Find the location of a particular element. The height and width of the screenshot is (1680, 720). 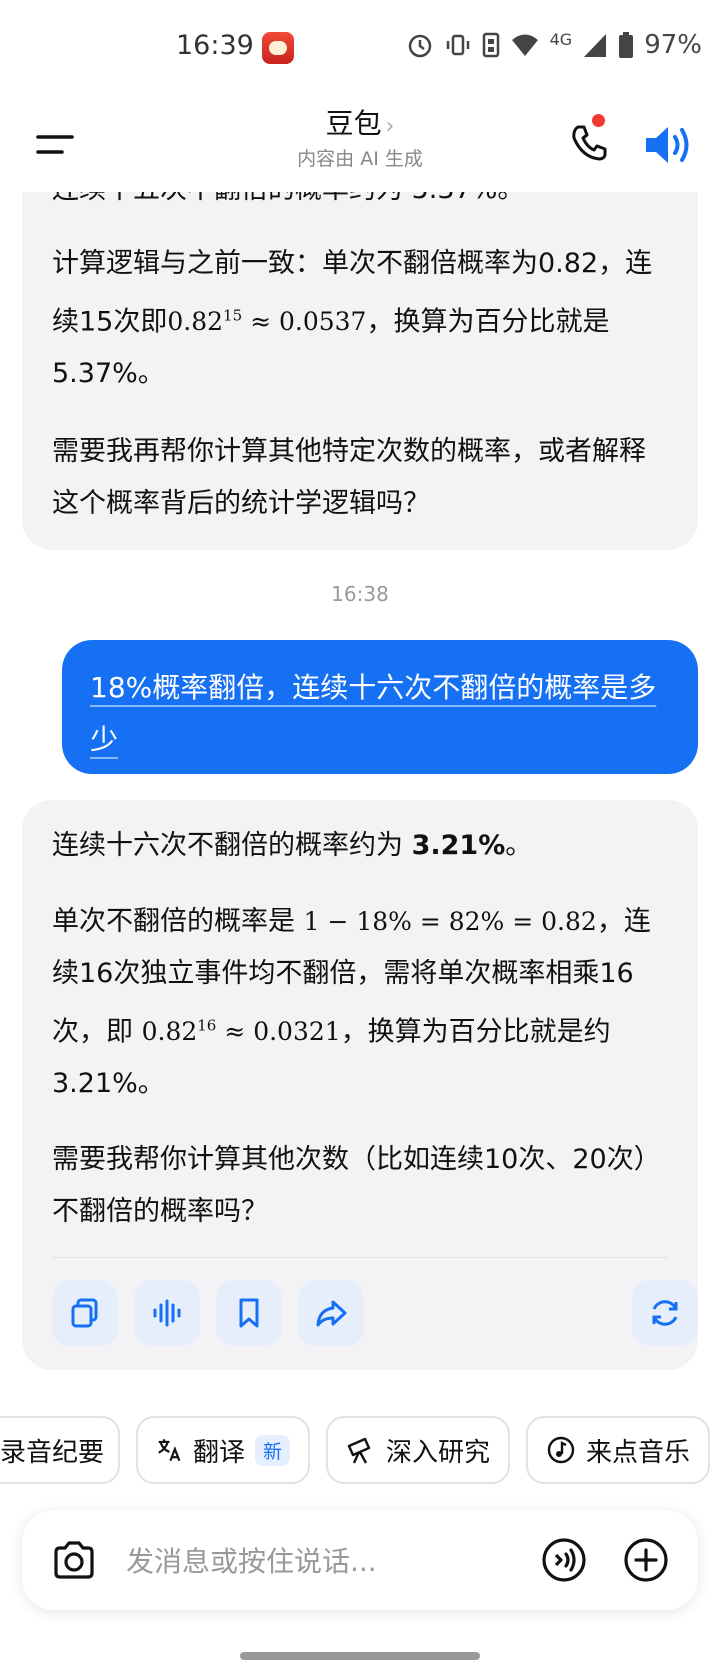

app-badge-icon is located at coordinates (278, 48).